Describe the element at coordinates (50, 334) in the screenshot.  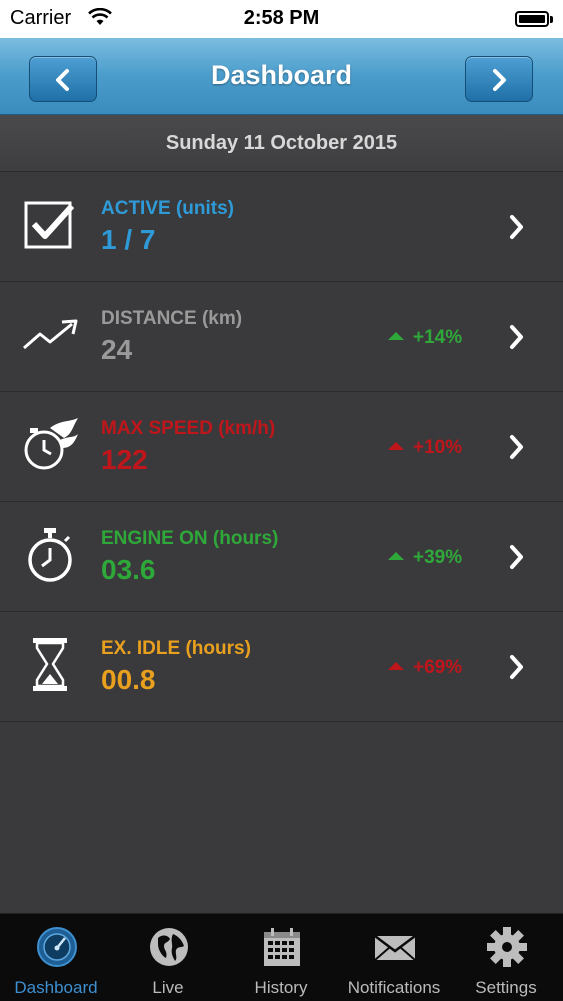
I see `trend-line-icon` at that location.